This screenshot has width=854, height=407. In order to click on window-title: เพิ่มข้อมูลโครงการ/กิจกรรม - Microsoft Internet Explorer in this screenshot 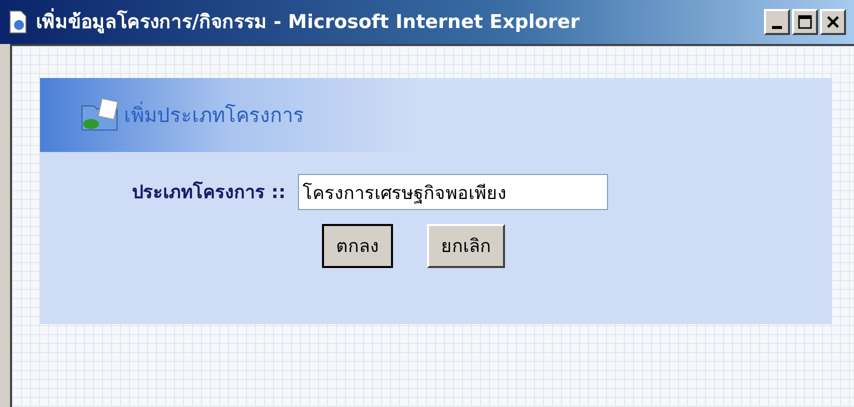, I will do `click(308, 22)`.